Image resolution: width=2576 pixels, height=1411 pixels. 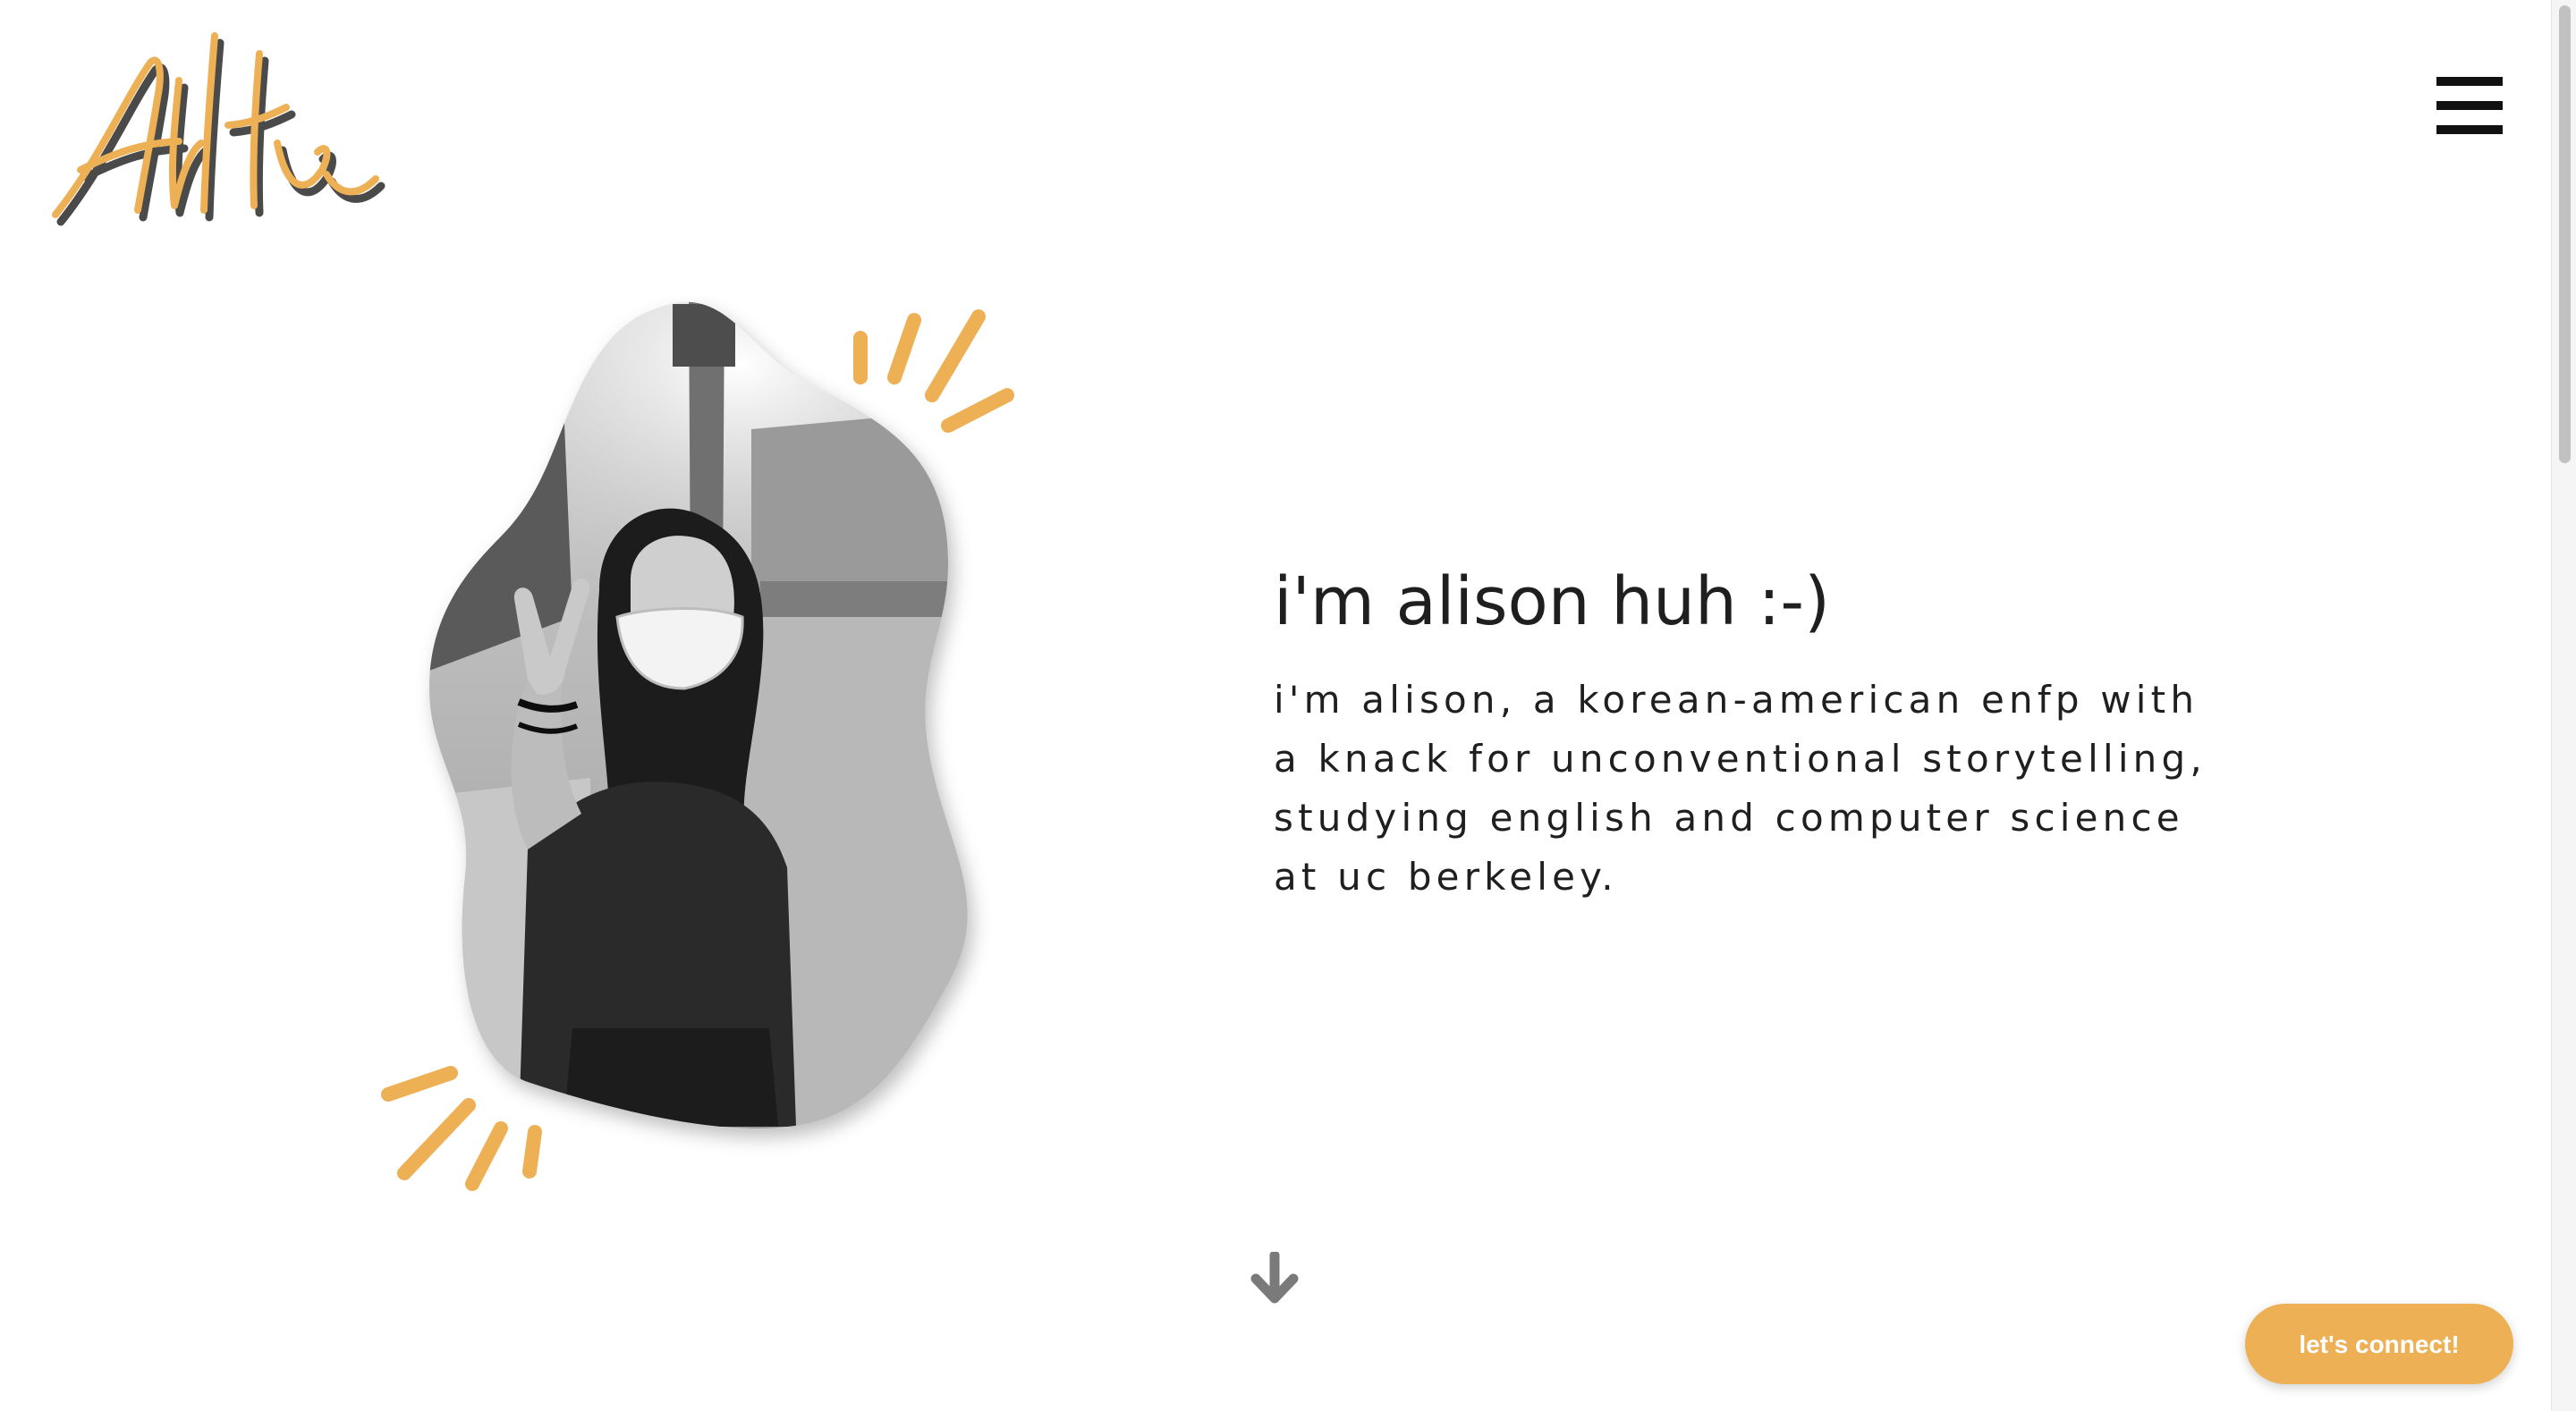 I want to click on scrollbar-track, so click(x=2563, y=705).